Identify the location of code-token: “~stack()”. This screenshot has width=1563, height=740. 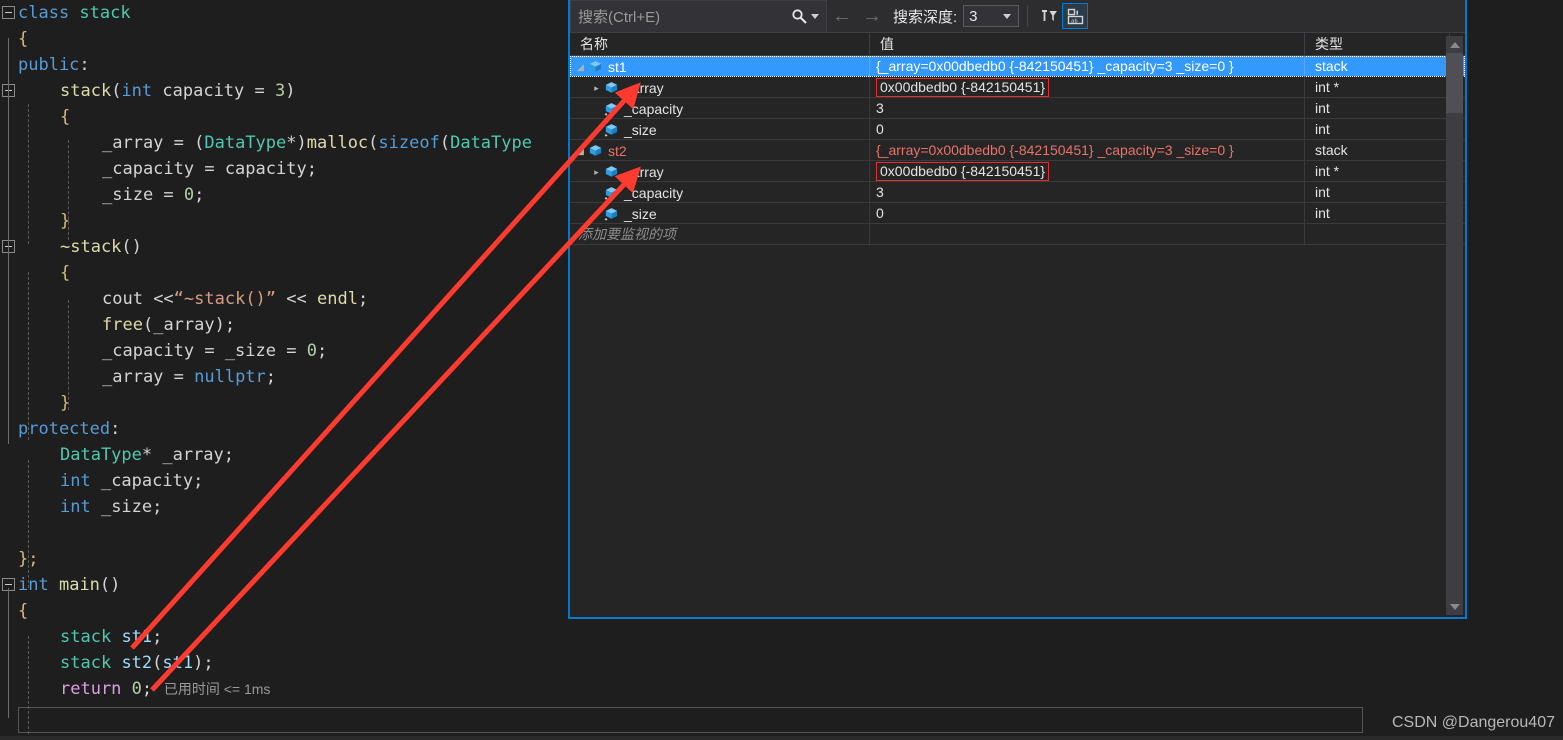
(225, 299).